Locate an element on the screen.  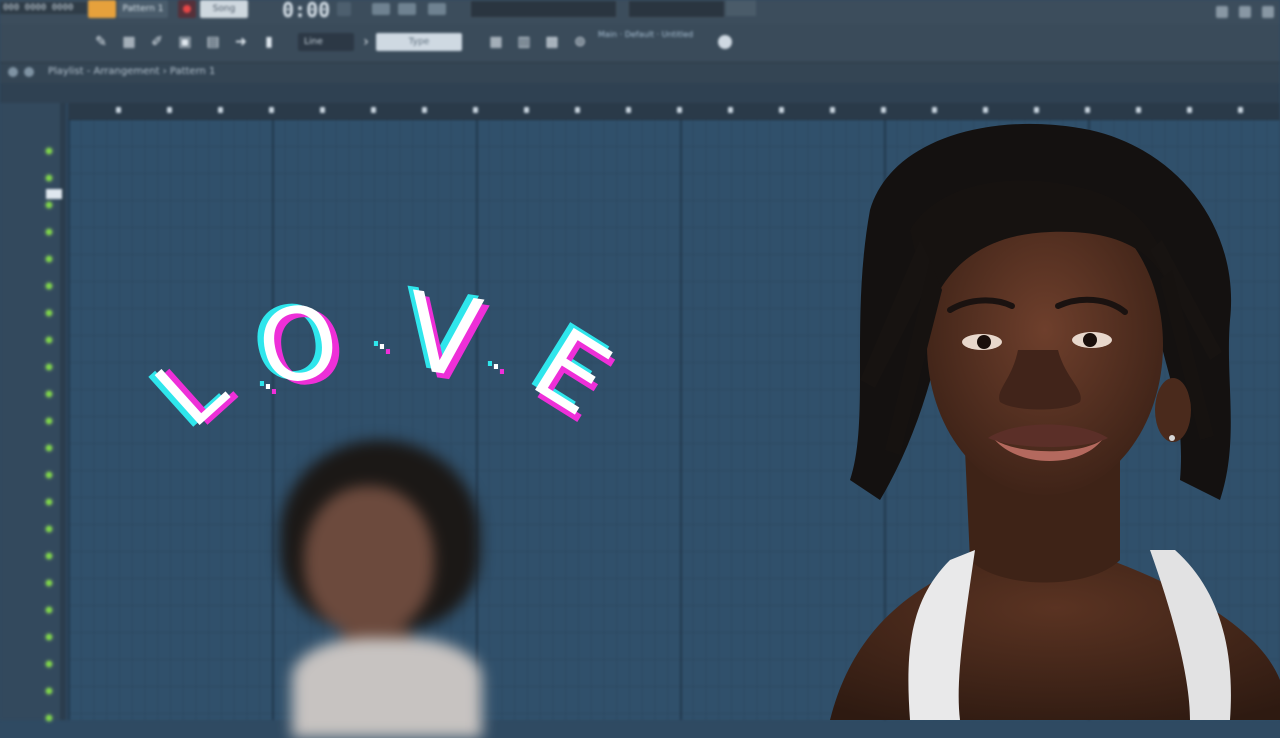
chevron-icon: › is located at coordinates (366, 42).